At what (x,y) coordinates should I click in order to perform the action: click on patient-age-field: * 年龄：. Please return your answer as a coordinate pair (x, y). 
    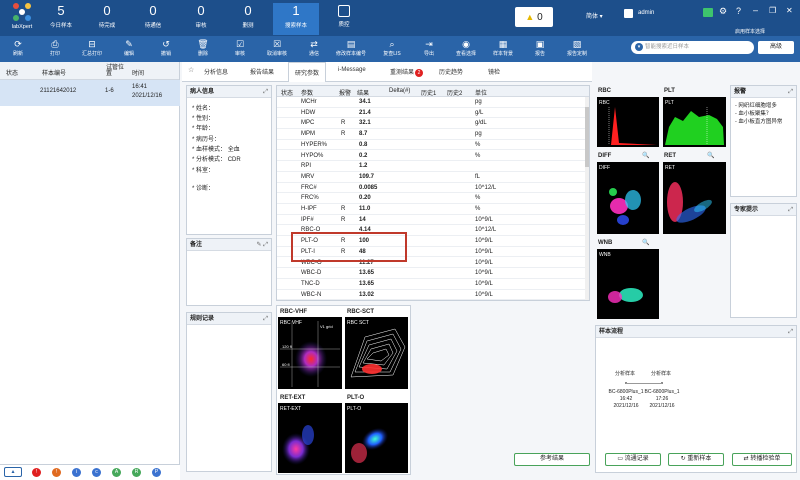
    Looking at the image, I should click on (203, 127).